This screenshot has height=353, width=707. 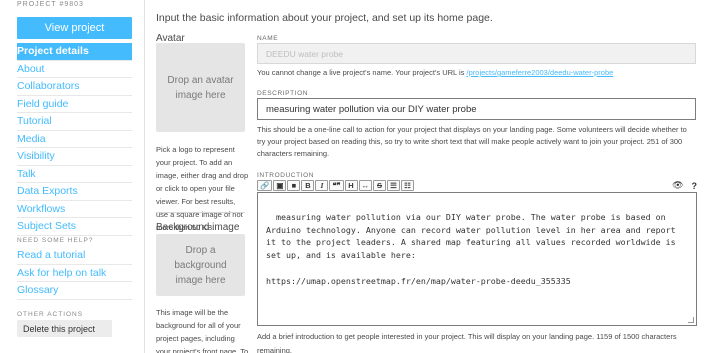 What do you see at coordinates (74, 87) in the screenshot?
I see `nav-item-collaborators: Collaborators` at bounding box center [74, 87].